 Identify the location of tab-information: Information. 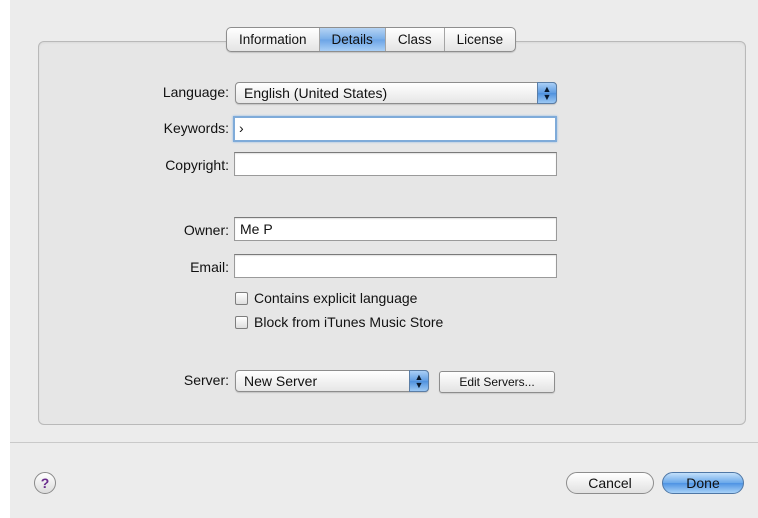
(273, 39).